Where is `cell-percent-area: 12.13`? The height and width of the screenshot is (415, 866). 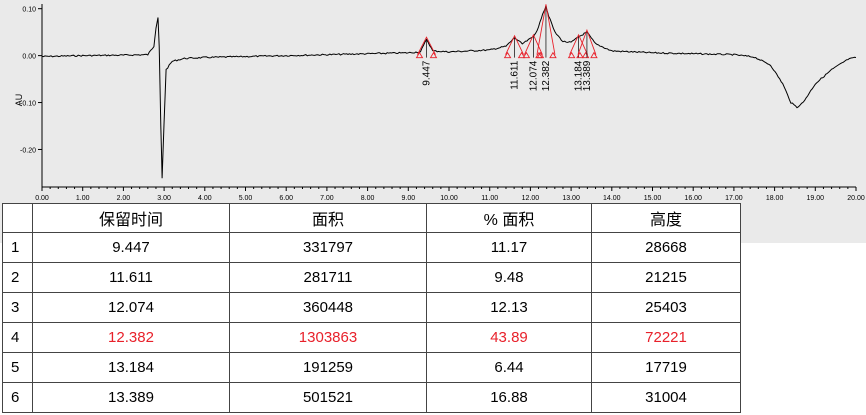 cell-percent-area: 12.13 is located at coordinates (509, 307).